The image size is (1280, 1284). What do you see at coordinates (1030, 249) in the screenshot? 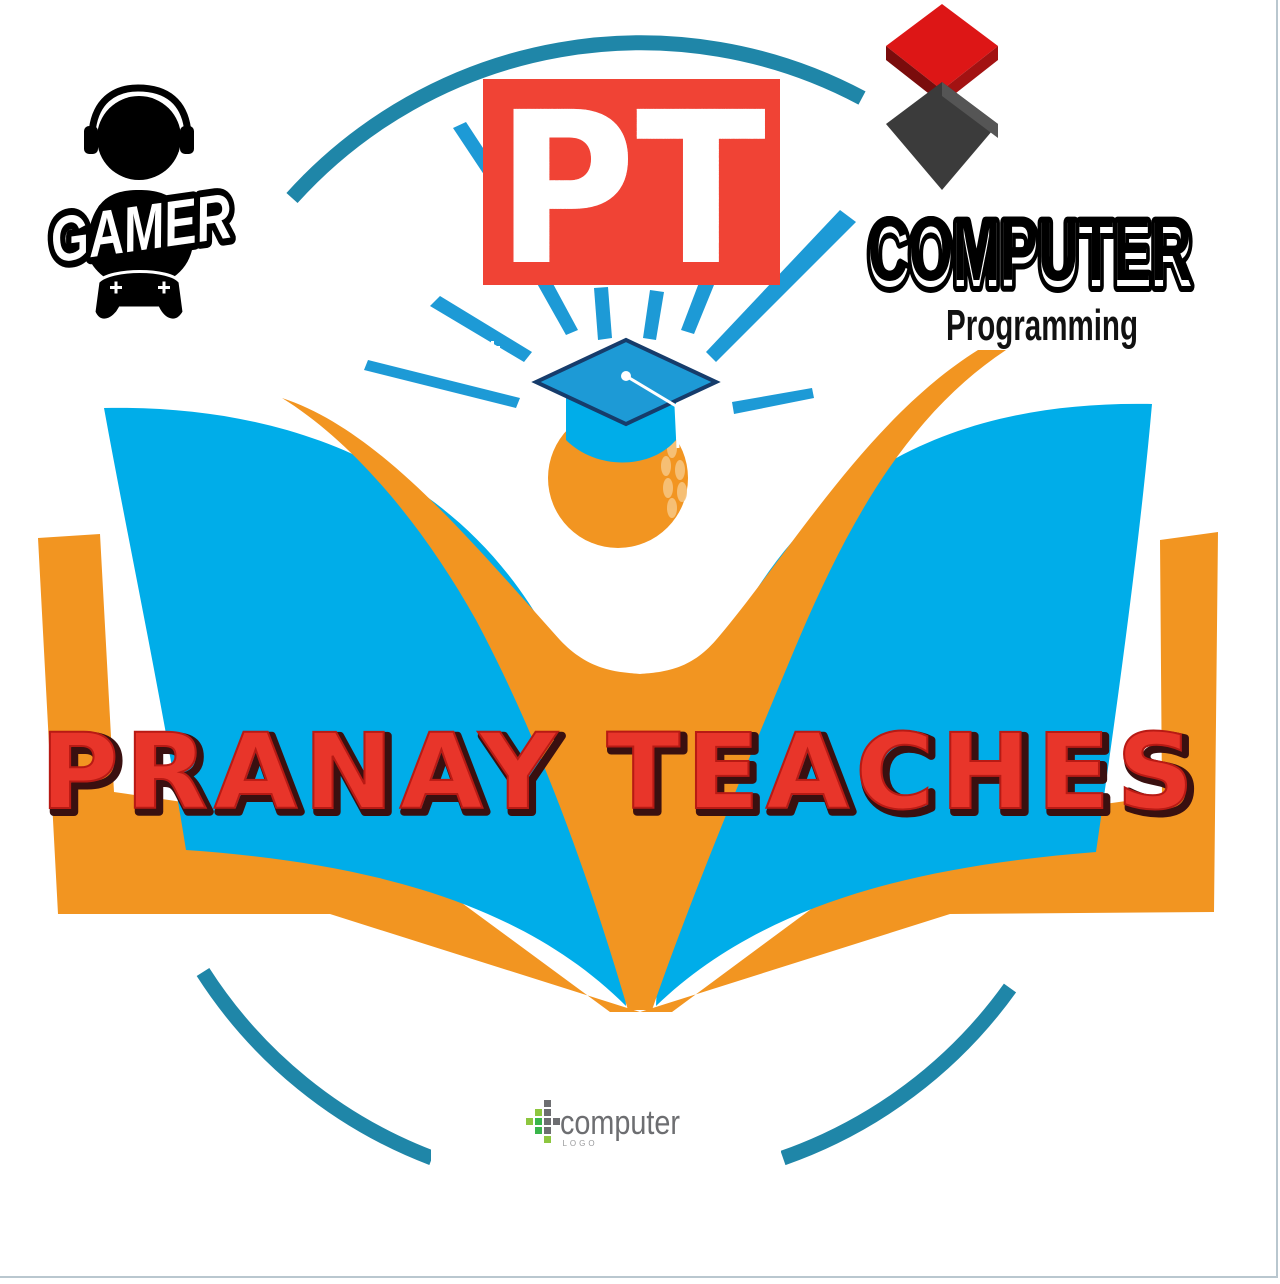
I see `computer-title-fill: COMPUTER` at bounding box center [1030, 249].